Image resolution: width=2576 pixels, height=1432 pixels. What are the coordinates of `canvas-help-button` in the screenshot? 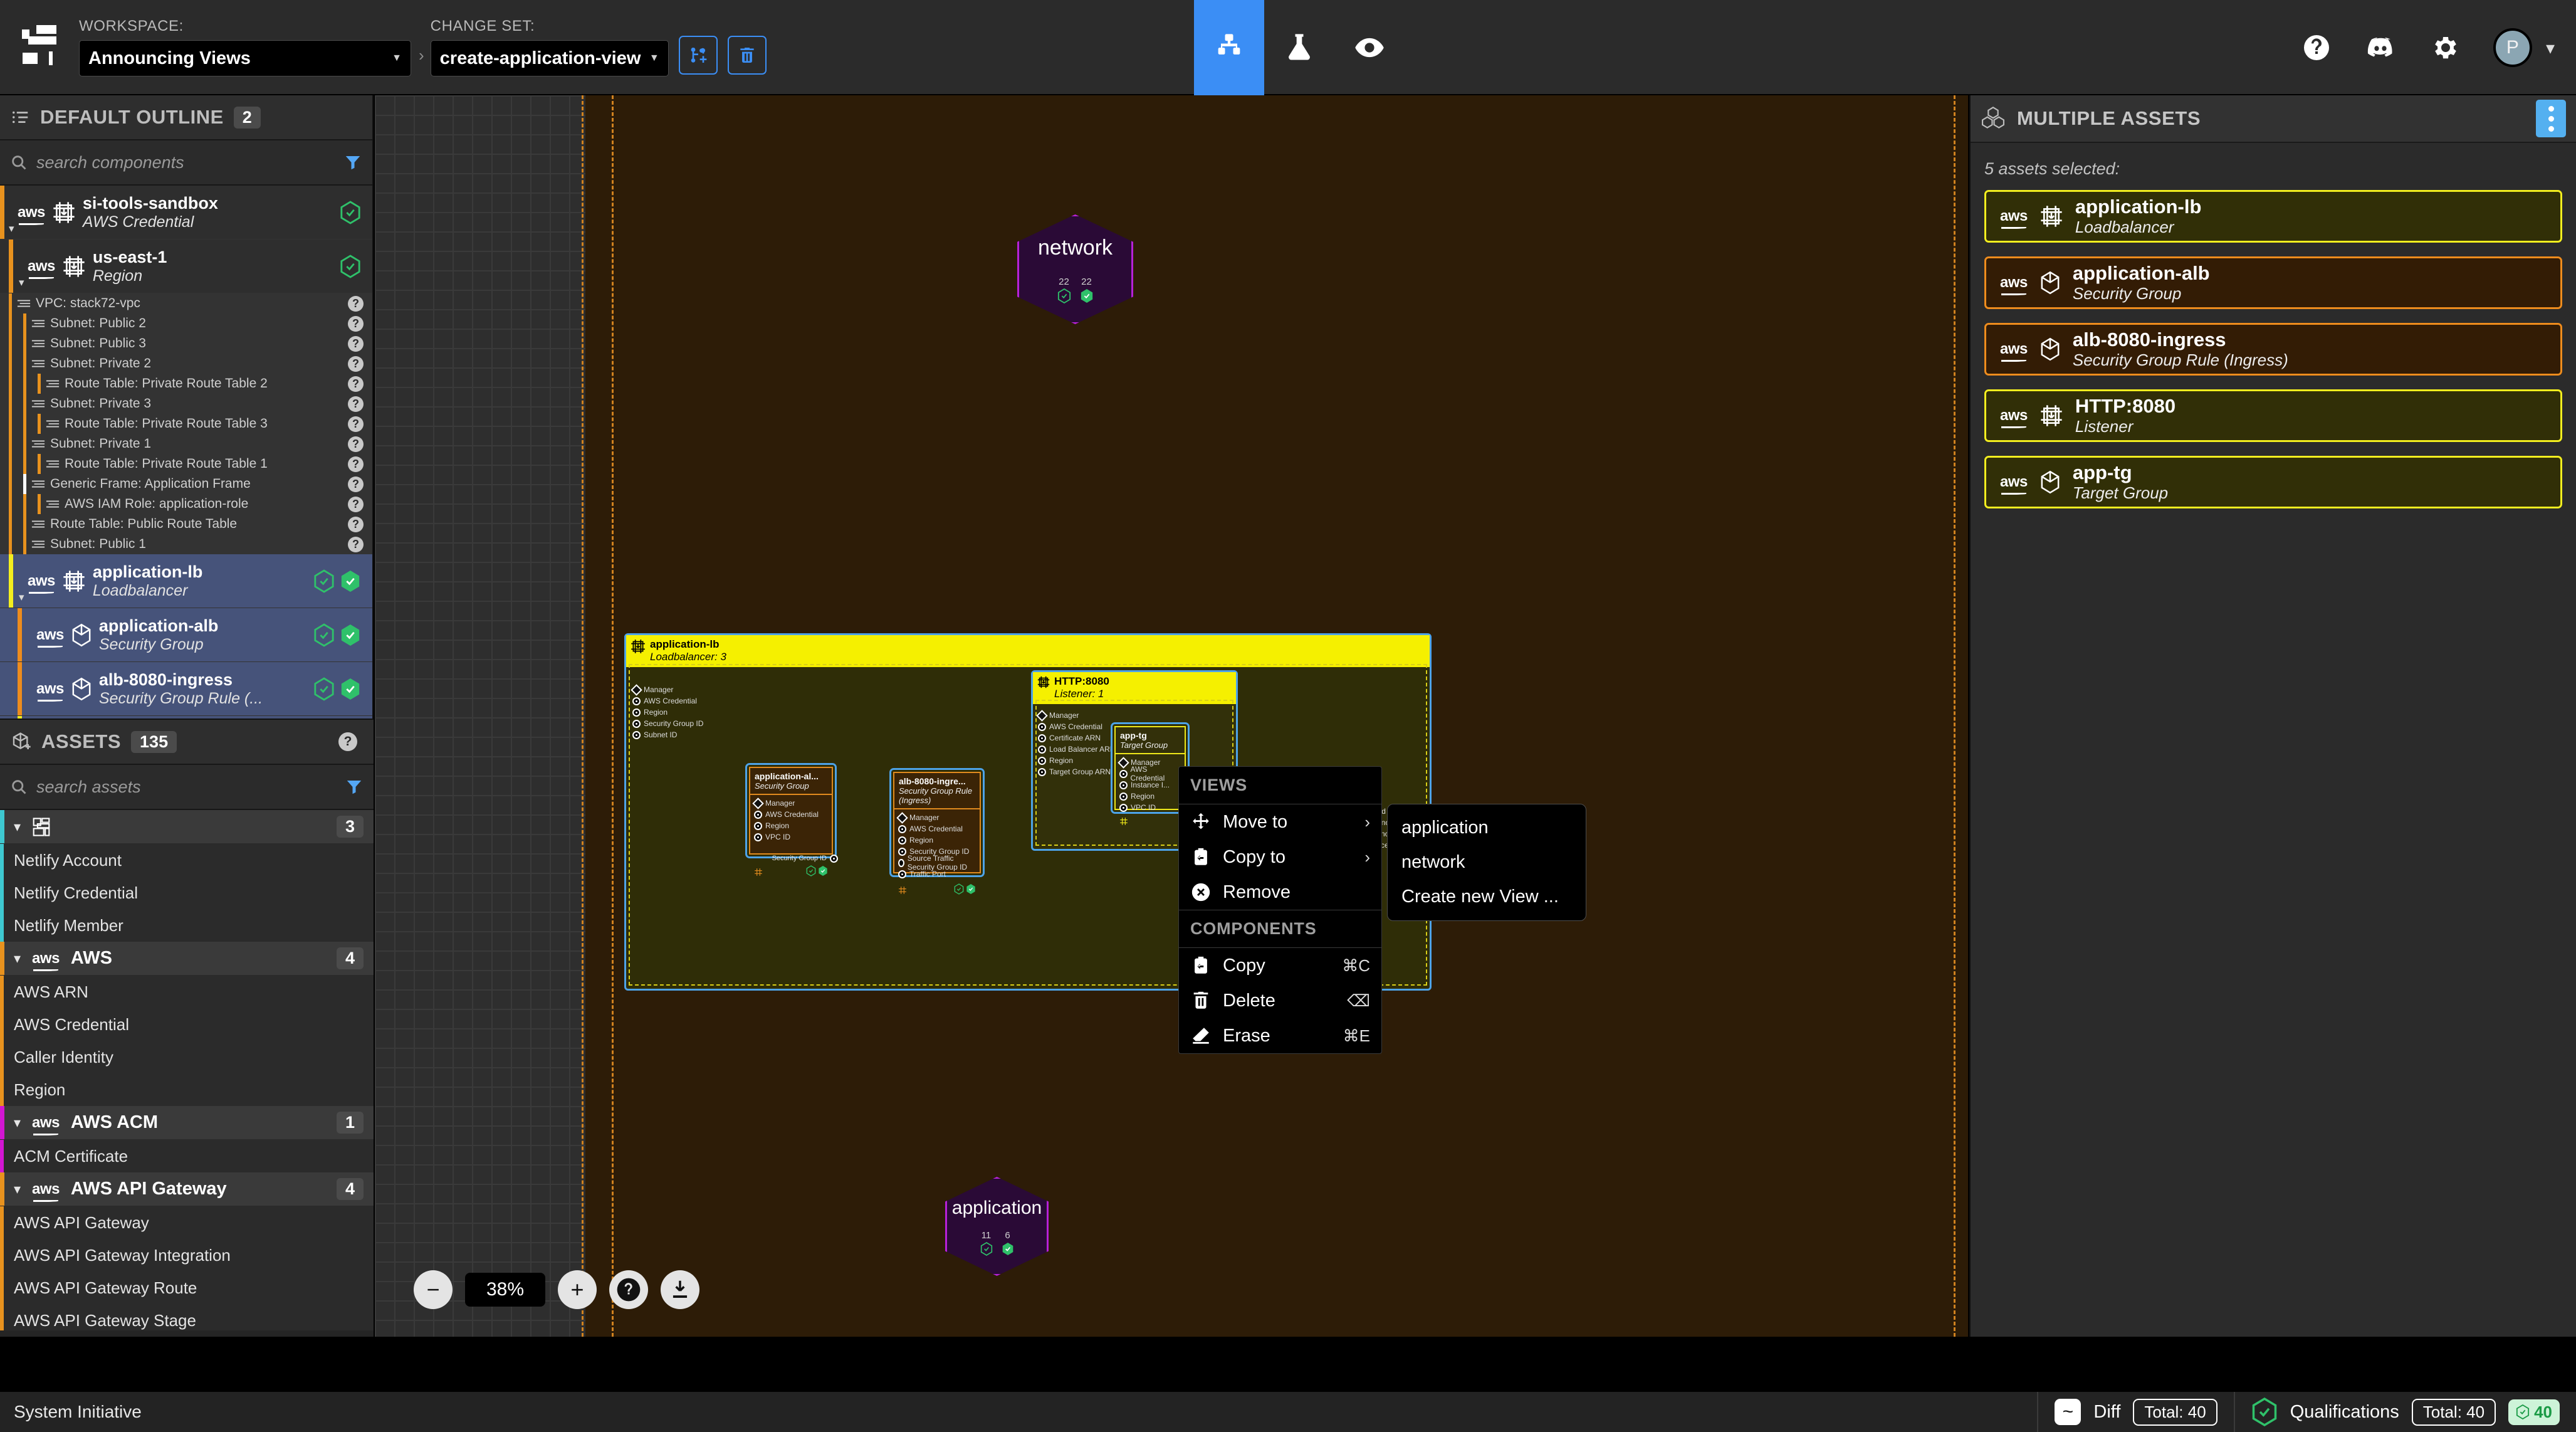 It's located at (629, 1289).